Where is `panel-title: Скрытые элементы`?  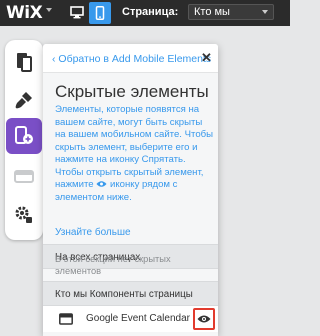 panel-title: Скрытые элементы is located at coordinates (132, 91).